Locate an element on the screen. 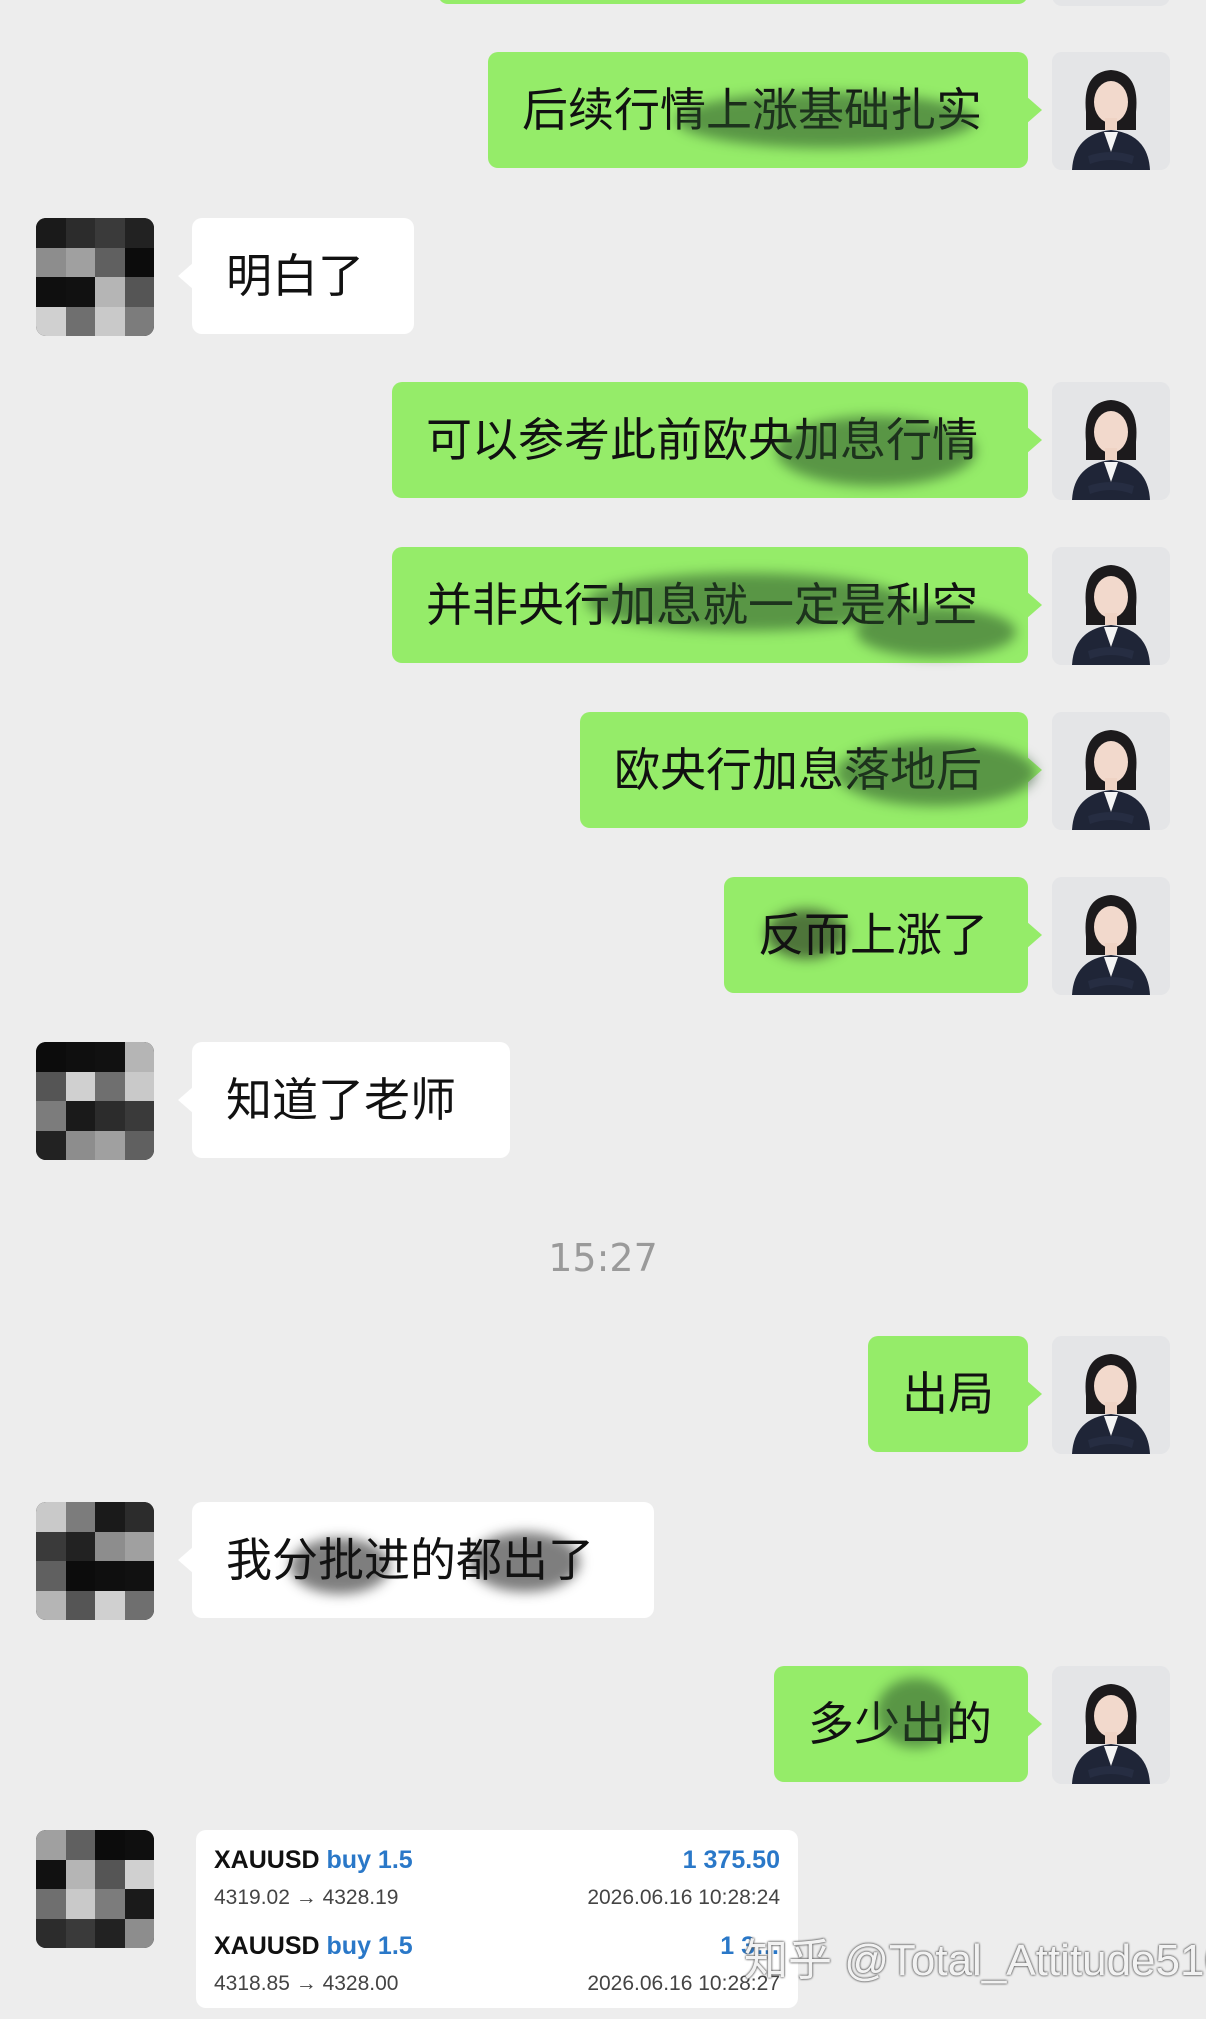 The height and width of the screenshot is (2019, 1206). outgoing-message-bubble: 可以参考此前欧央加息行情 is located at coordinates (717, 440).